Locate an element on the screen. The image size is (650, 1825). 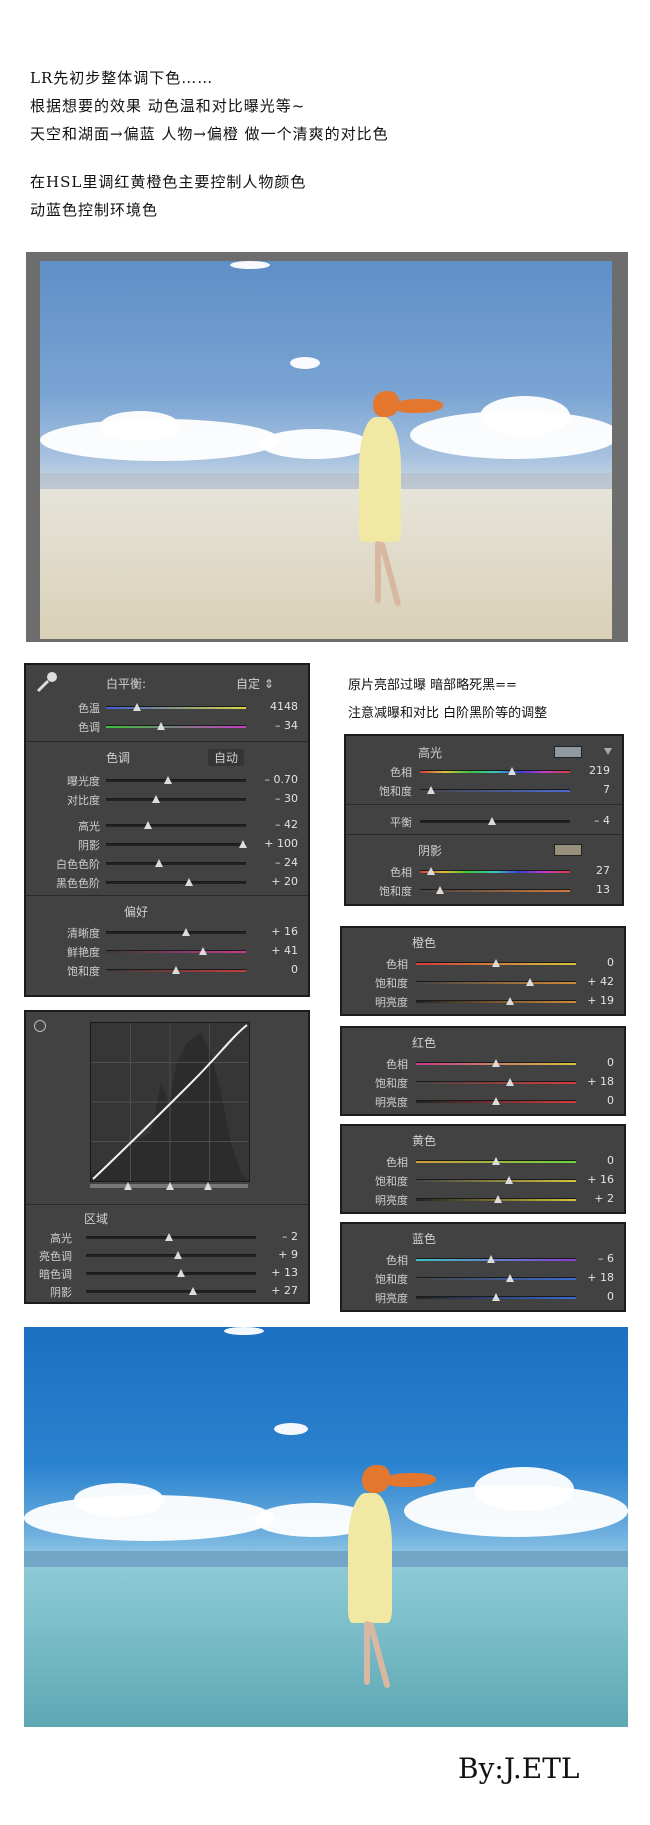
slider-value: – 0.70 is located at coordinates (273, 779).